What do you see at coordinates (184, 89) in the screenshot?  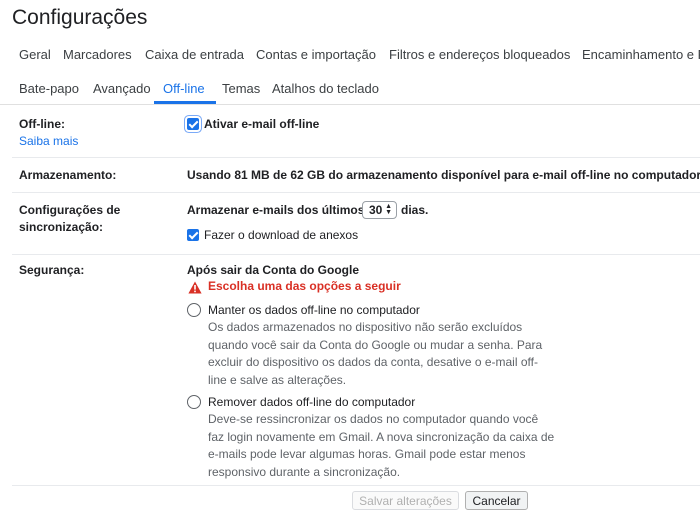 I see `tab-offline: Off-line` at bounding box center [184, 89].